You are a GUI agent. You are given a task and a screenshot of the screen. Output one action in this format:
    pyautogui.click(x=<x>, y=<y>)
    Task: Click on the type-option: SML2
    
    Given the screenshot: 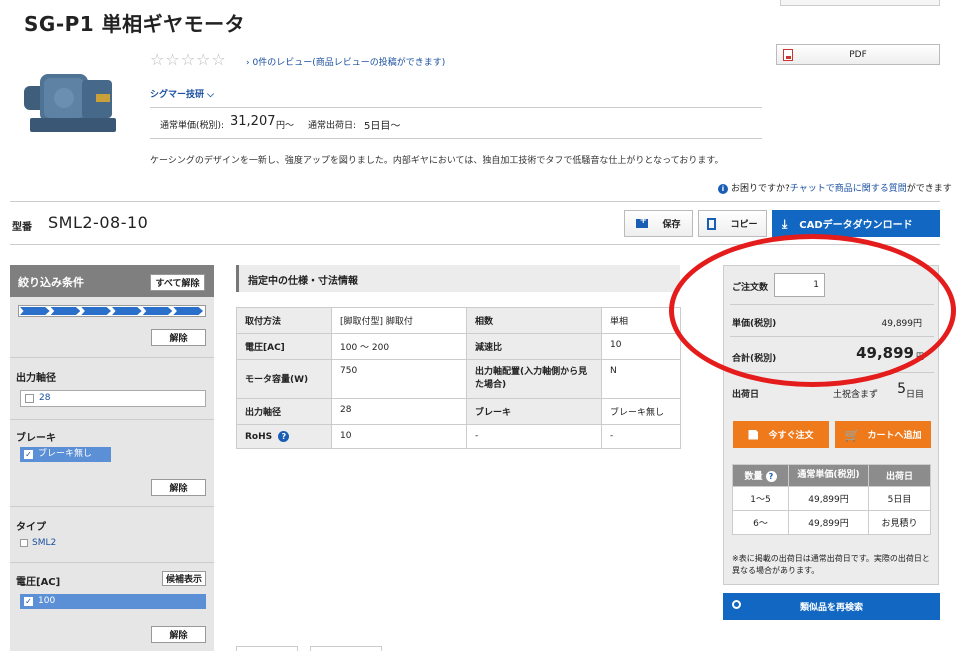 What is the action you would take?
    pyautogui.click(x=38, y=543)
    